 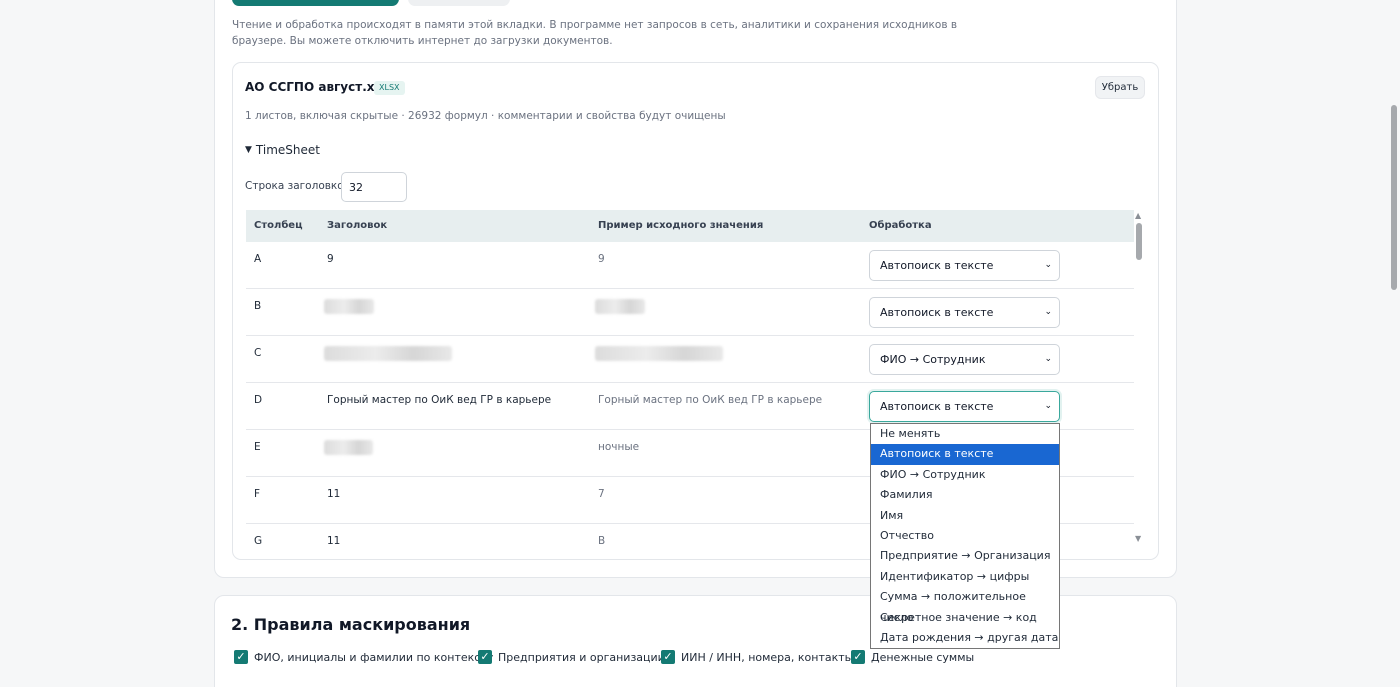 I want to click on scroll-up-arrow-icon: ▲, so click(x=1138, y=215).